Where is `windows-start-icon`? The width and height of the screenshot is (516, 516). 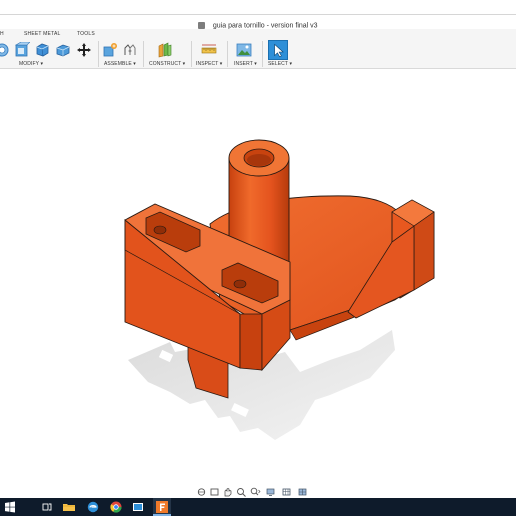
windows-start-icon is located at coordinates (10, 507).